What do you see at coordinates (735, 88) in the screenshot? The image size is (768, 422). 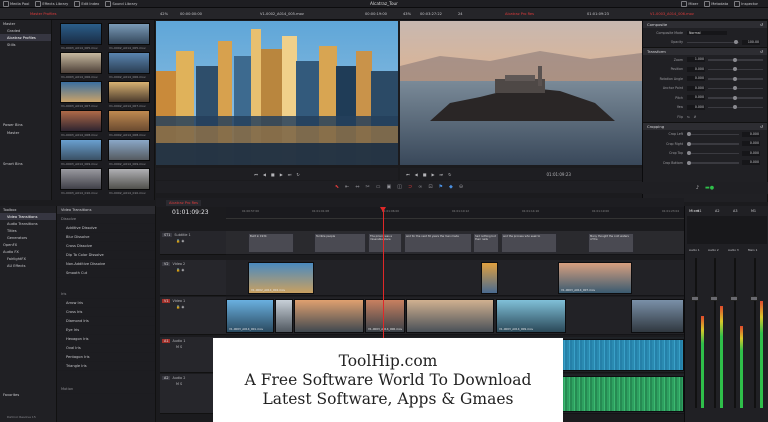 I see `anchor-slider` at bounding box center [735, 88].